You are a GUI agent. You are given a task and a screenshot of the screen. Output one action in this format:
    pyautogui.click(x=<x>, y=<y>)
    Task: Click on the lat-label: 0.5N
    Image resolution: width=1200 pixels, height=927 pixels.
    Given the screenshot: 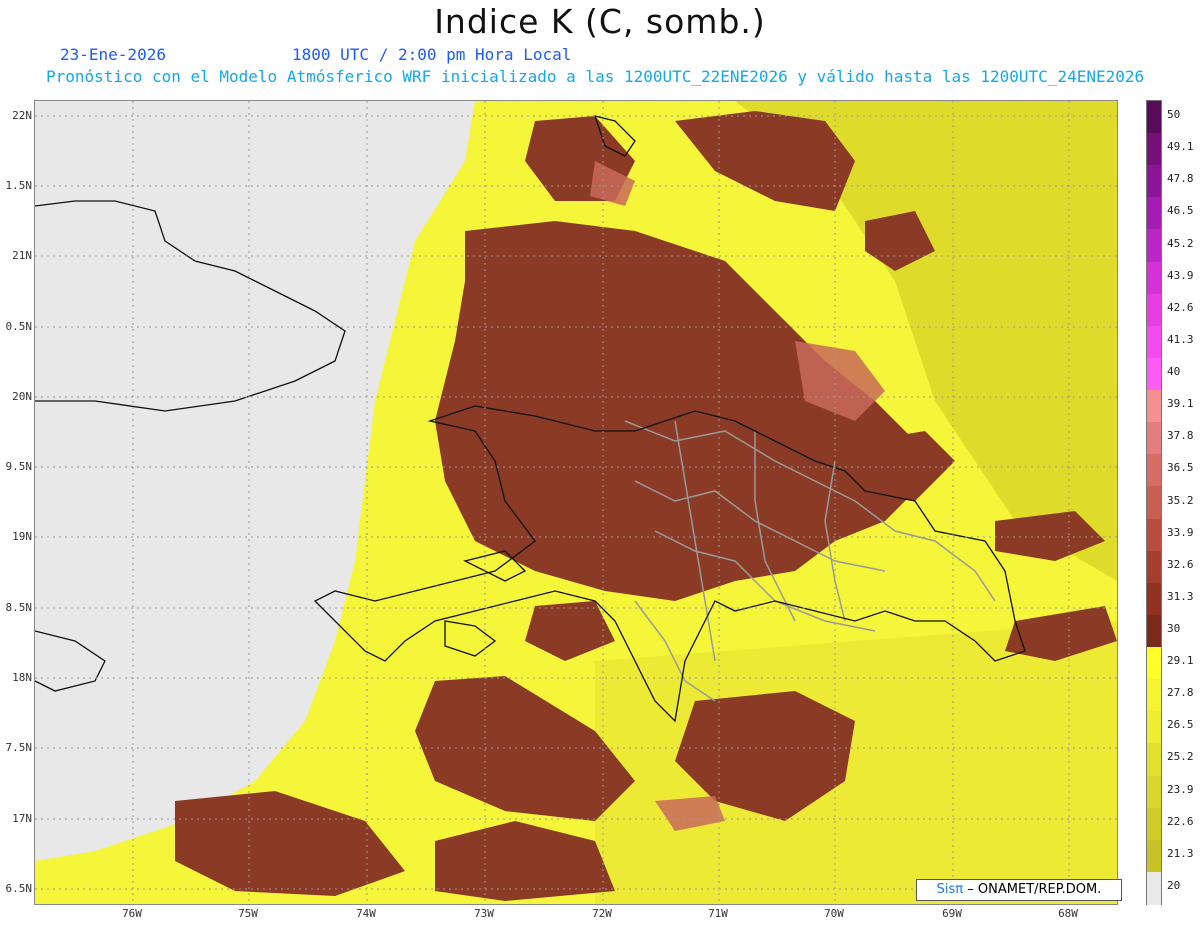 What is the action you would take?
    pyautogui.click(x=19, y=326)
    